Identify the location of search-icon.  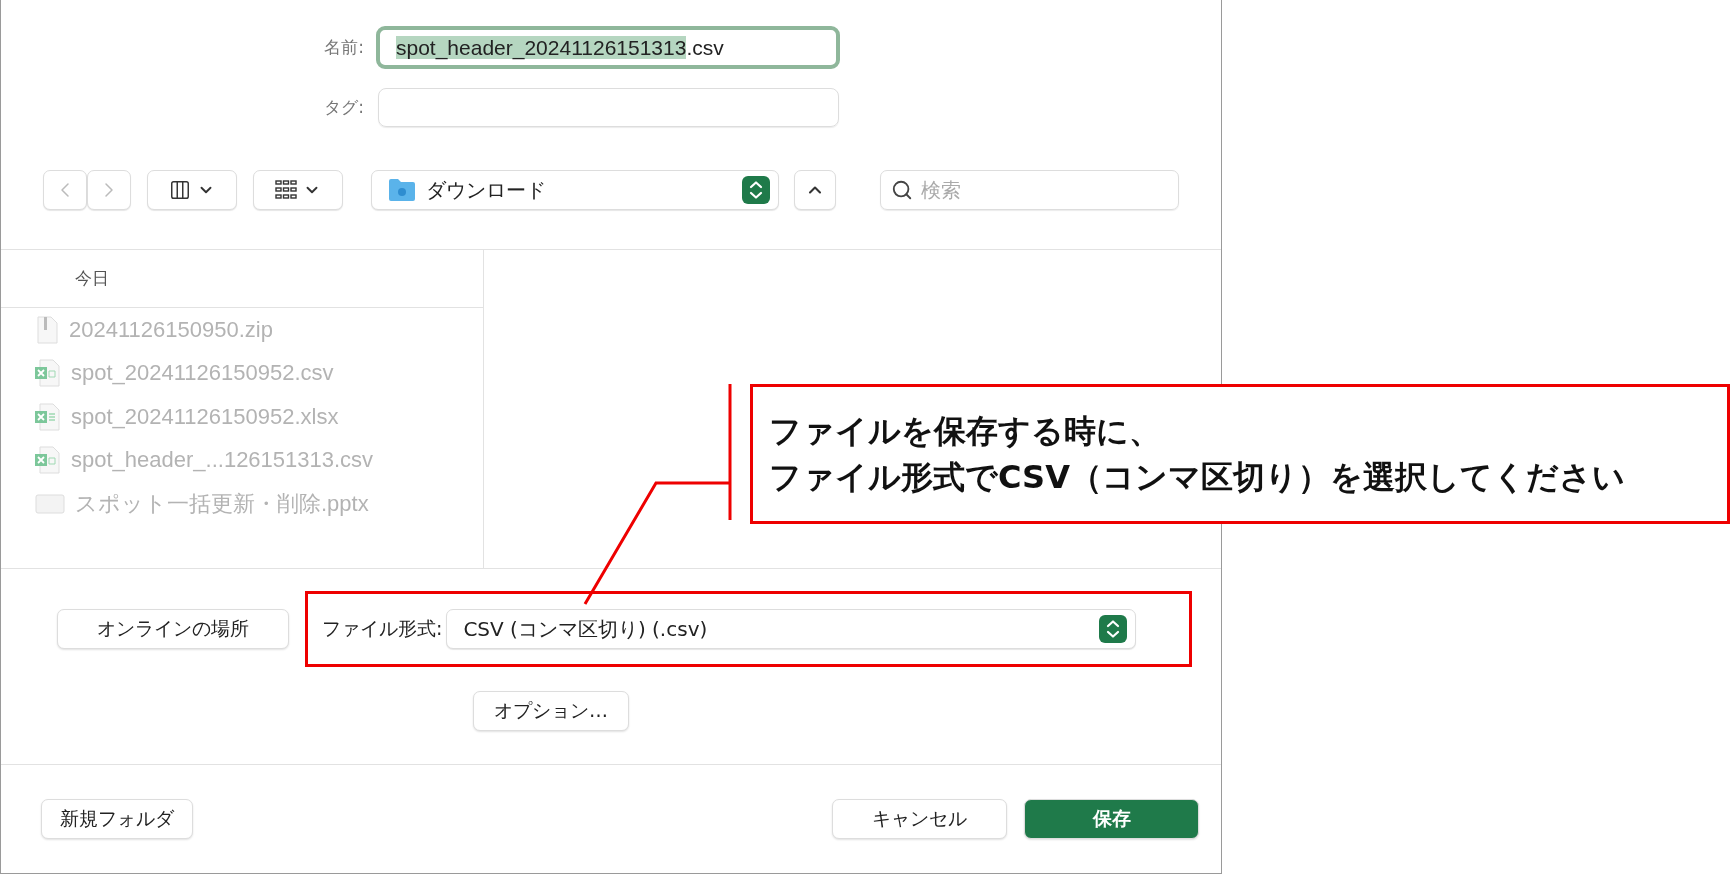
(902, 190).